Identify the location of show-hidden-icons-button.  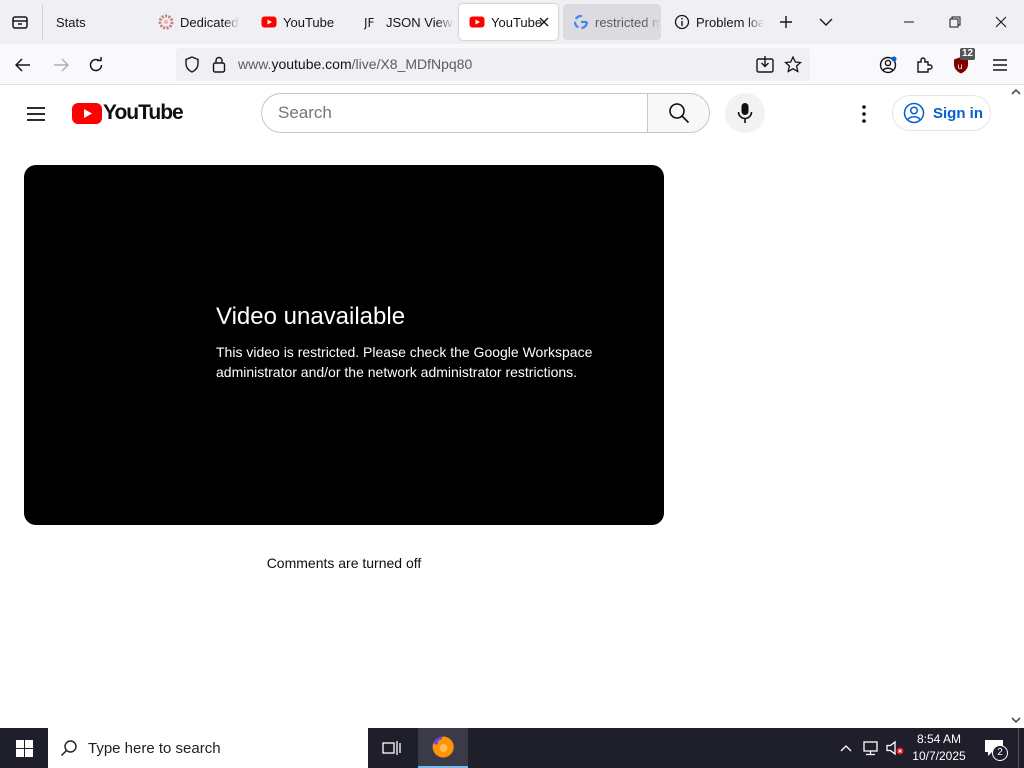
(846, 748).